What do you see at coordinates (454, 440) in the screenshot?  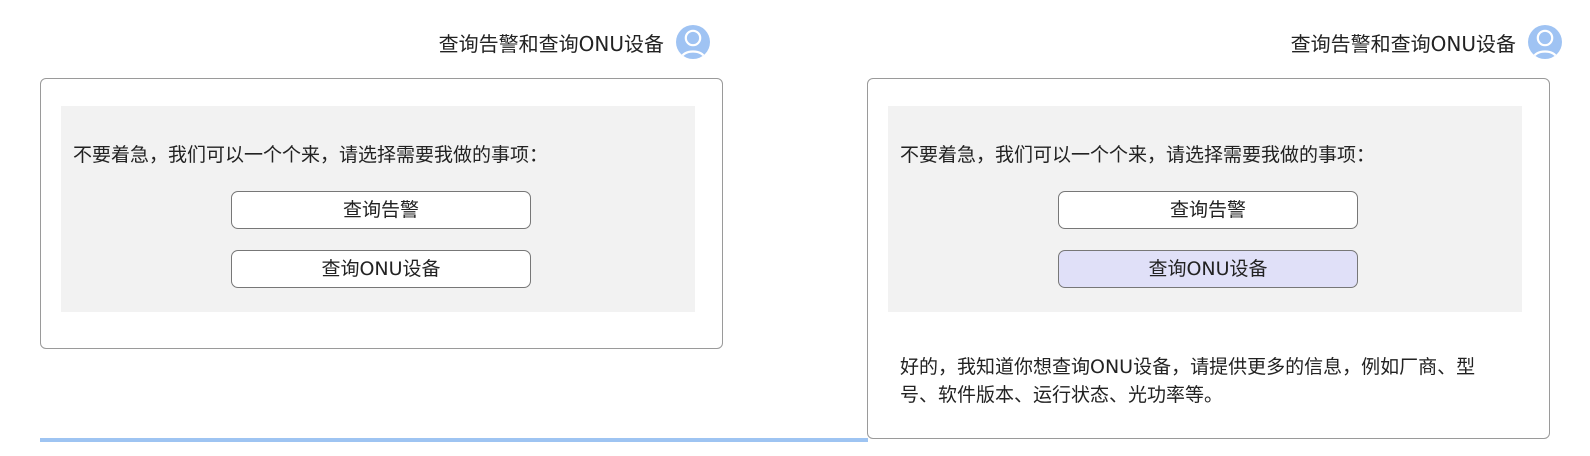 I see `divider-line` at bounding box center [454, 440].